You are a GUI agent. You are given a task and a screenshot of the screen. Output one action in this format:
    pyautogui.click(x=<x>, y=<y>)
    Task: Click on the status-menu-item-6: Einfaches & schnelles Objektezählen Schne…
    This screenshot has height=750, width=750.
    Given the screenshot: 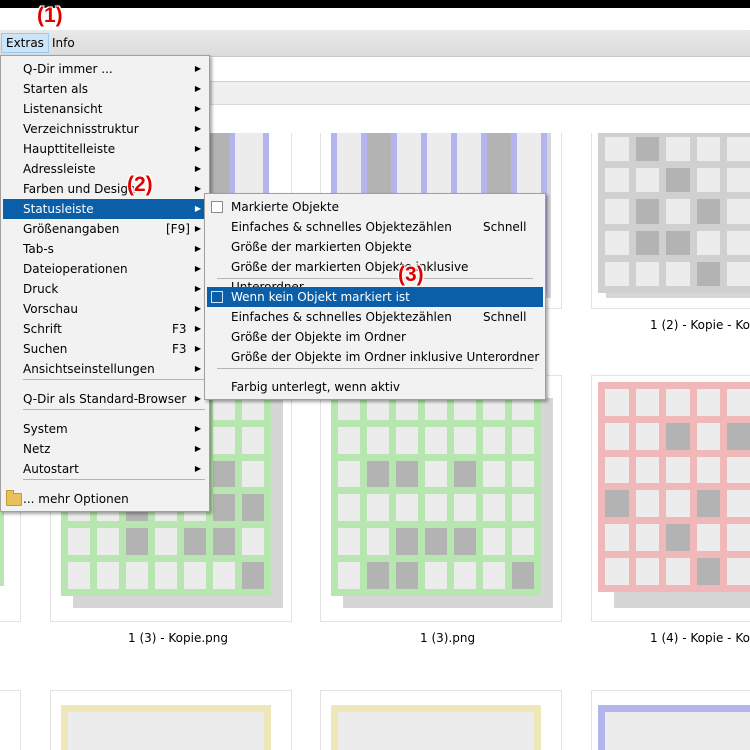 What is the action you would take?
    pyautogui.click(x=375, y=317)
    